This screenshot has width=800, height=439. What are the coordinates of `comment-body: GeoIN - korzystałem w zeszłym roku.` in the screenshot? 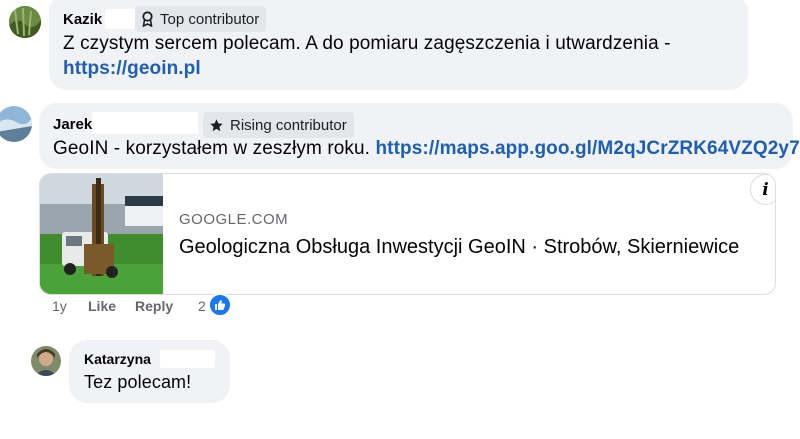 It's located at (212, 148).